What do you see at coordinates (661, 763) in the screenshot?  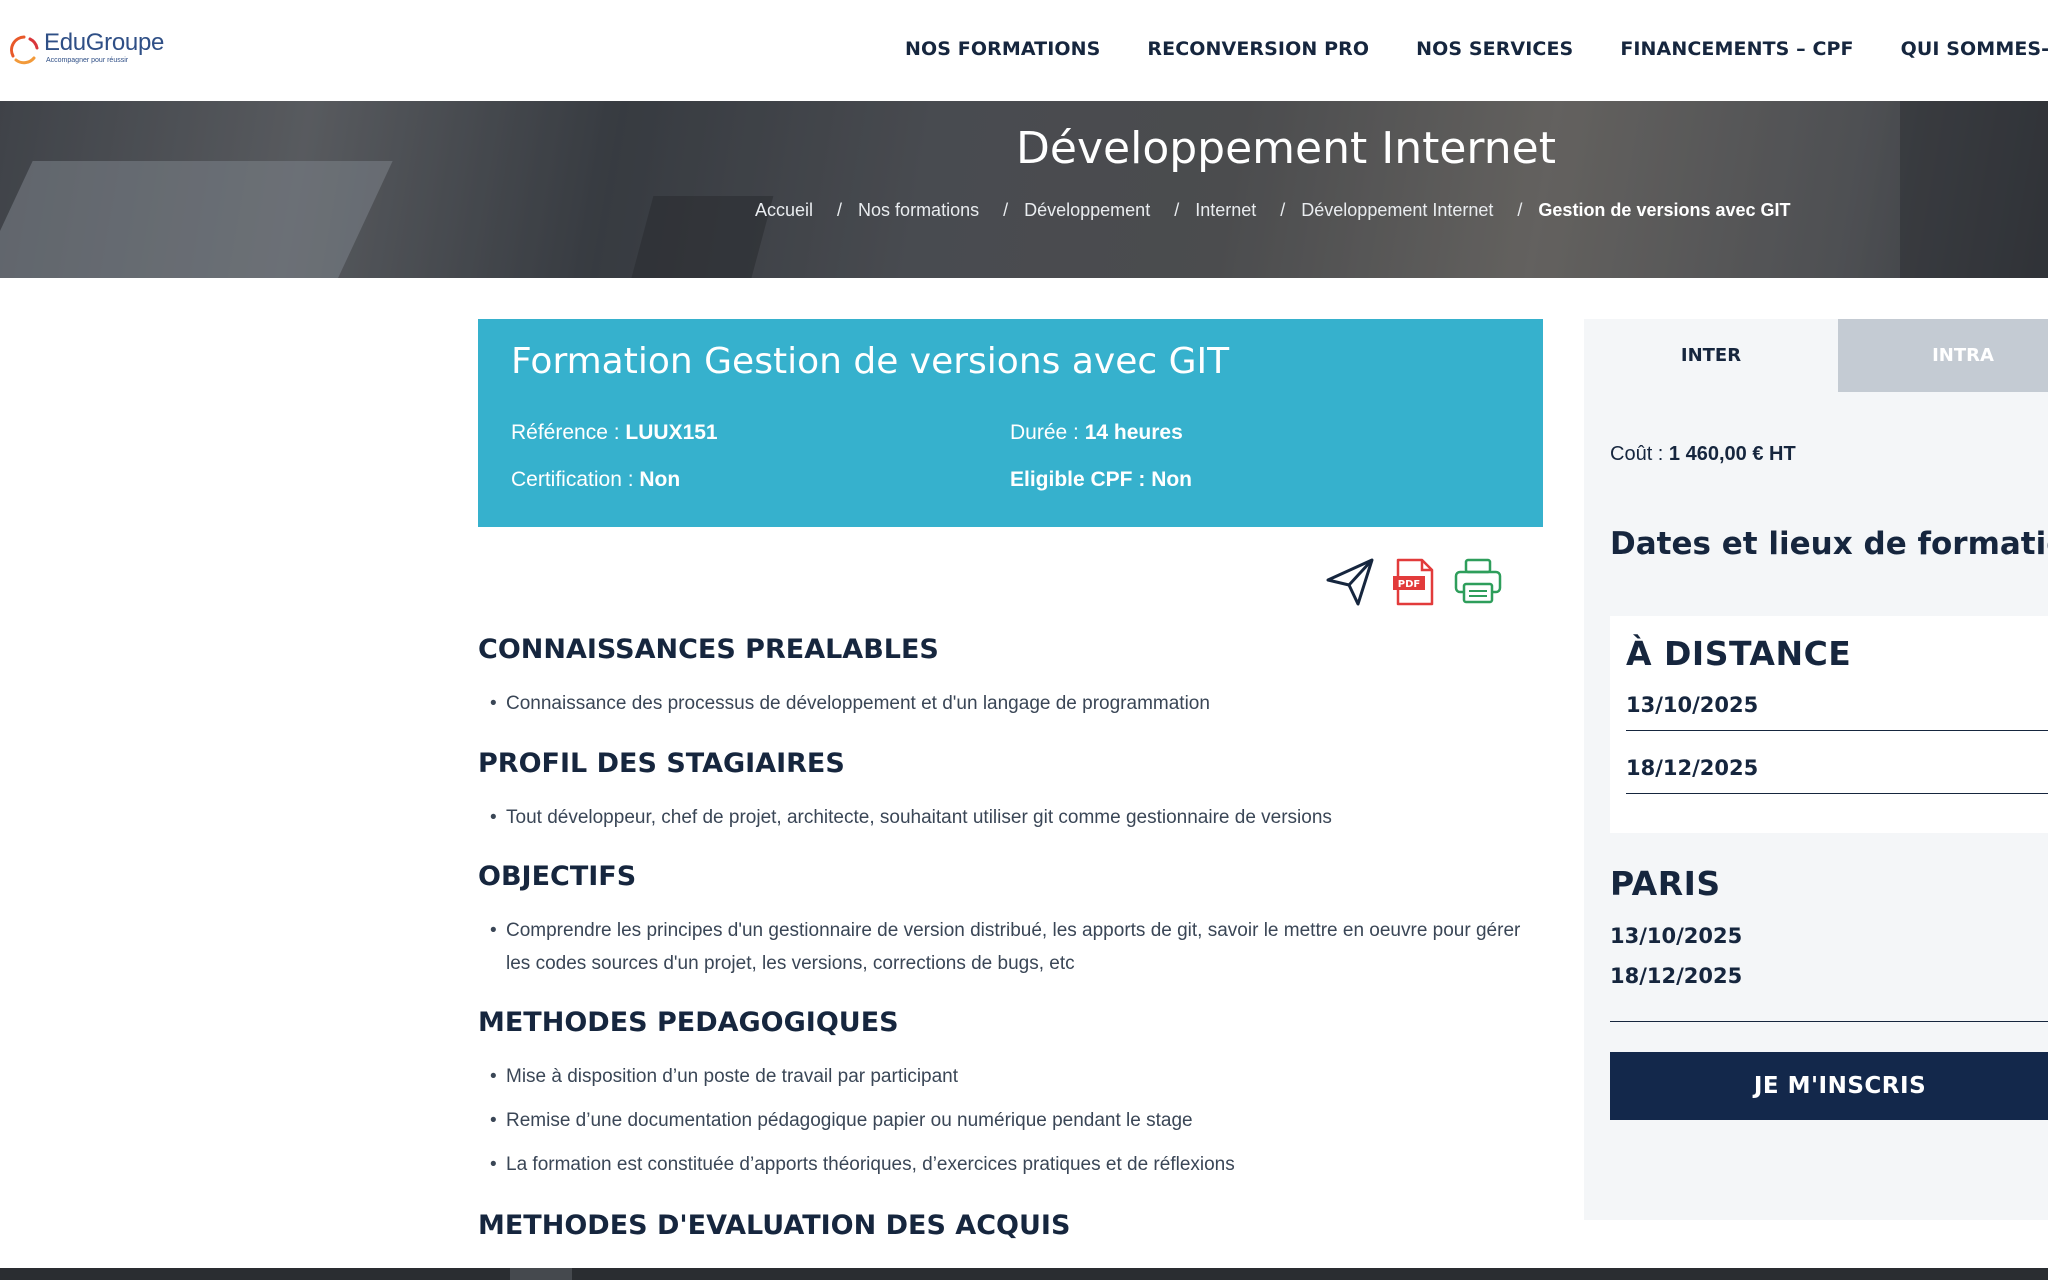 I see `section-title-profile: PROFIL DES STAGIAIRES` at bounding box center [661, 763].